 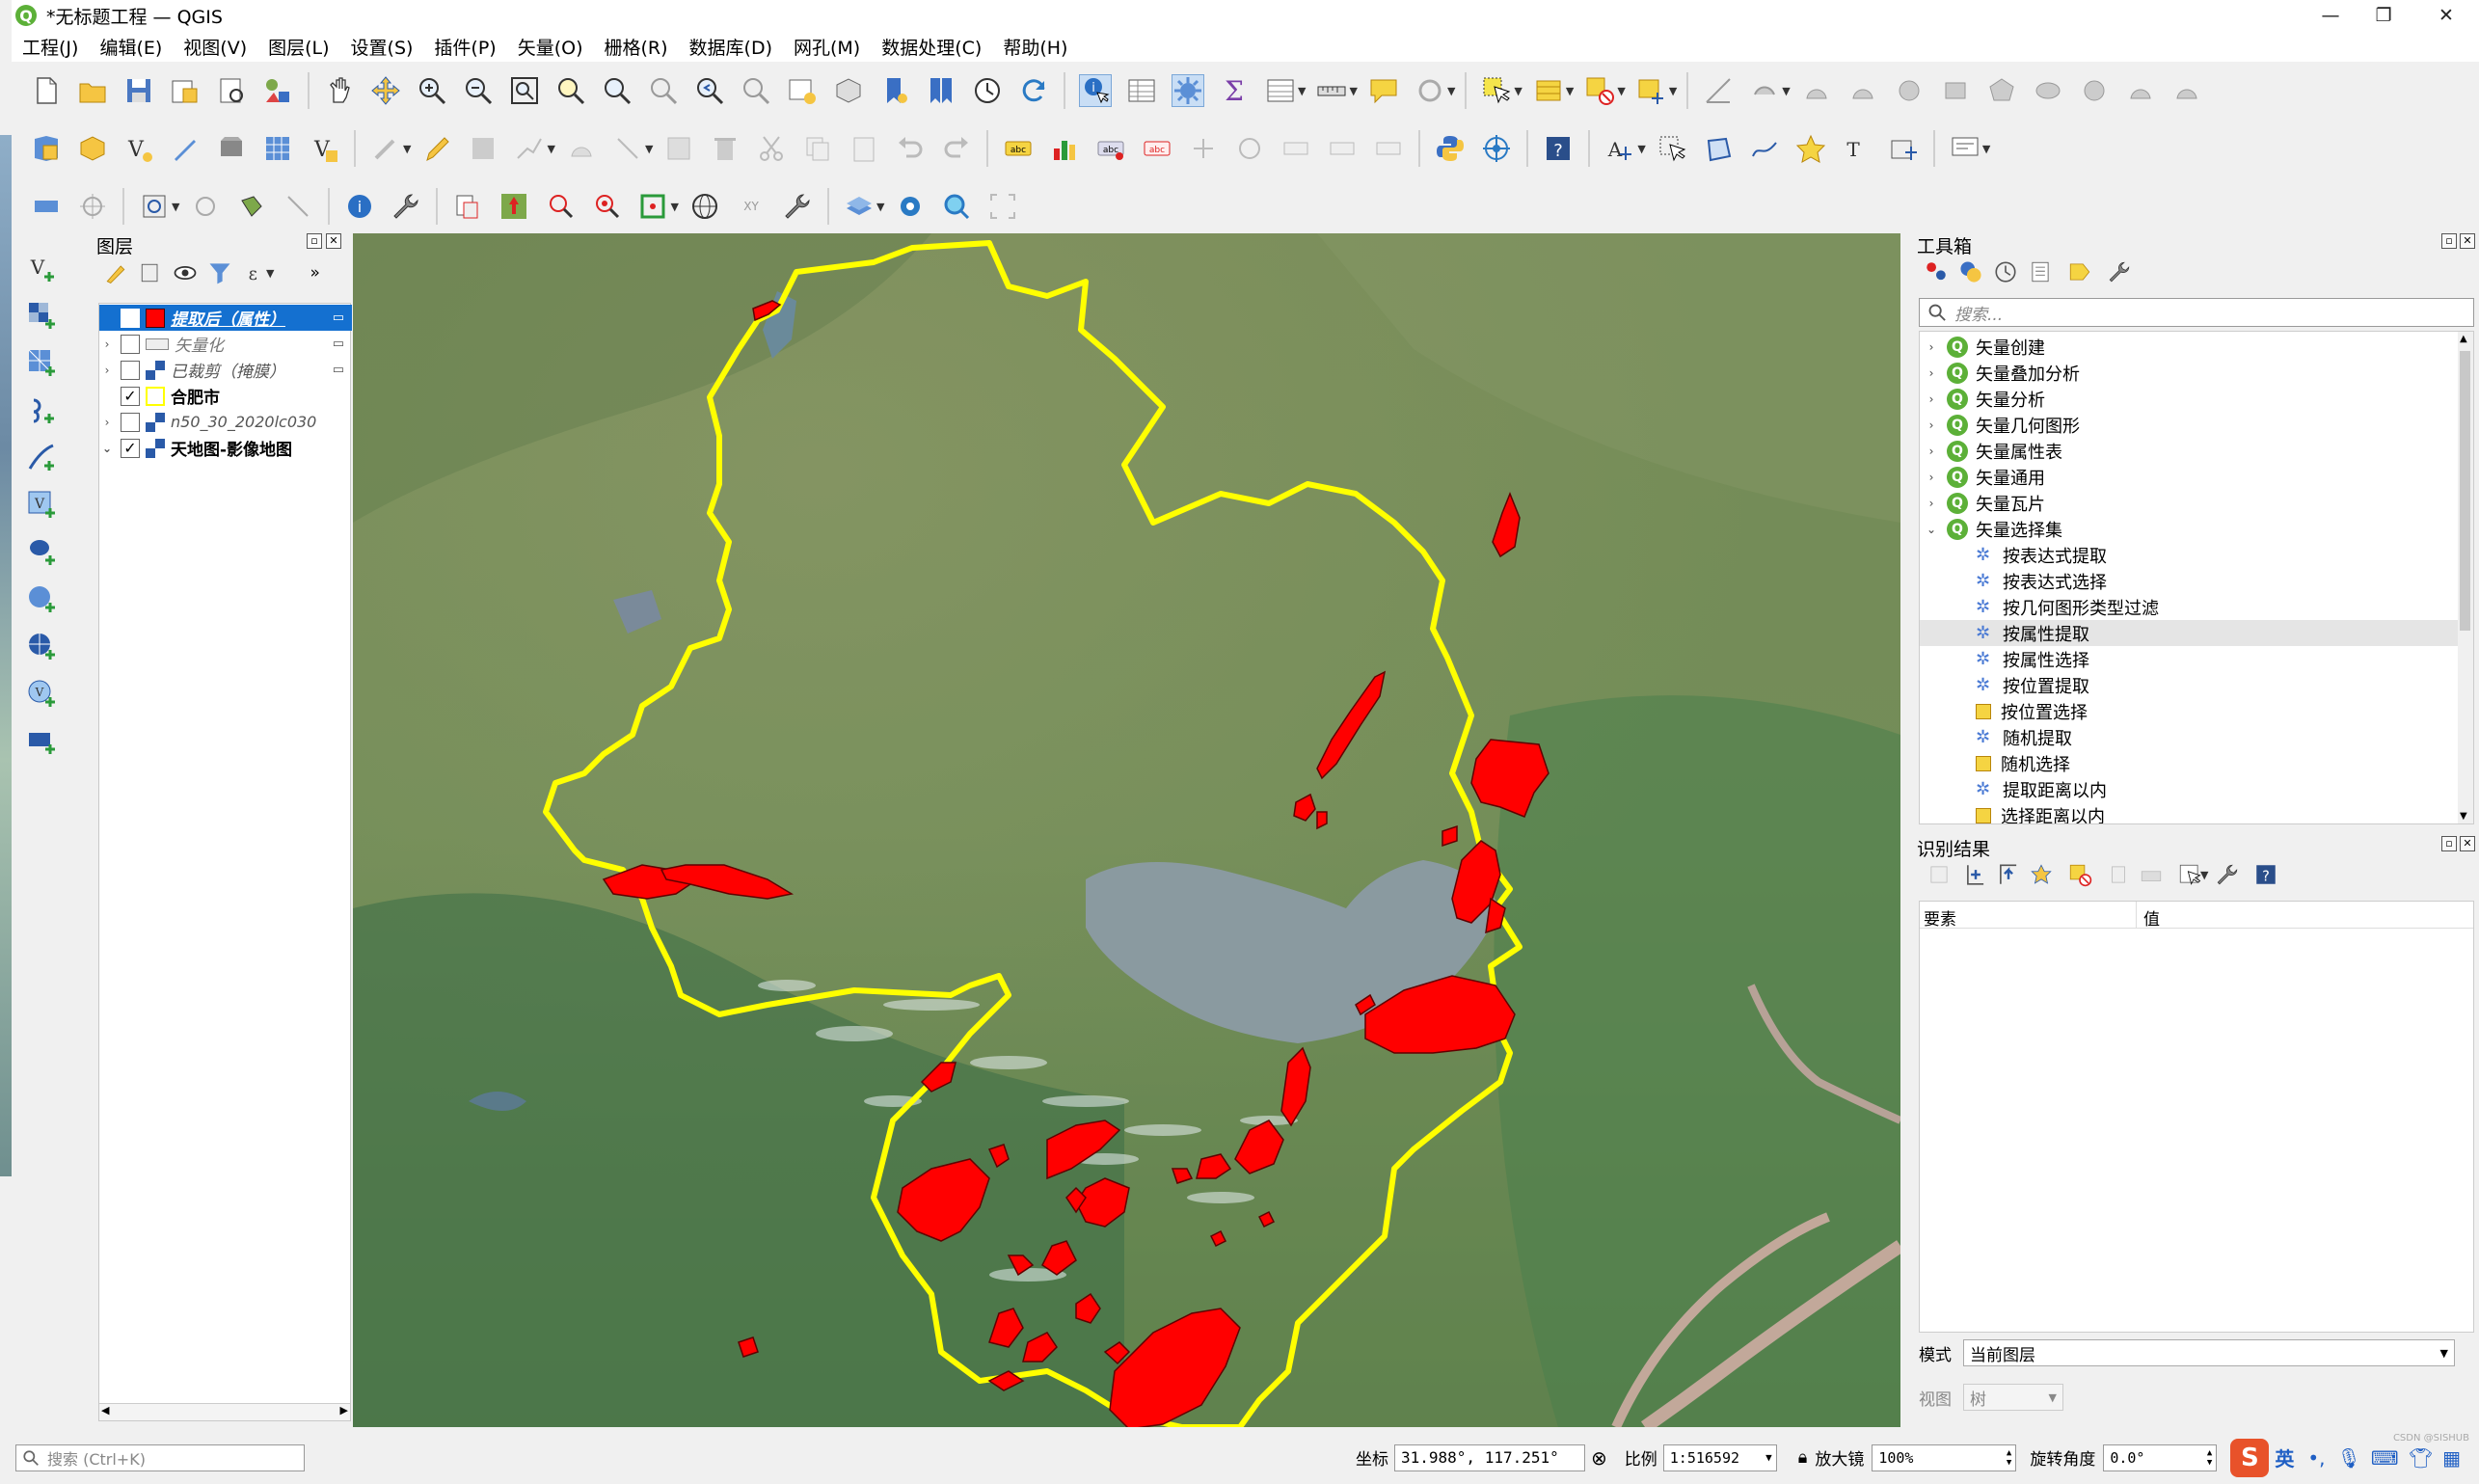 I want to click on new-mesh-icon: V, so click(x=324, y=148).